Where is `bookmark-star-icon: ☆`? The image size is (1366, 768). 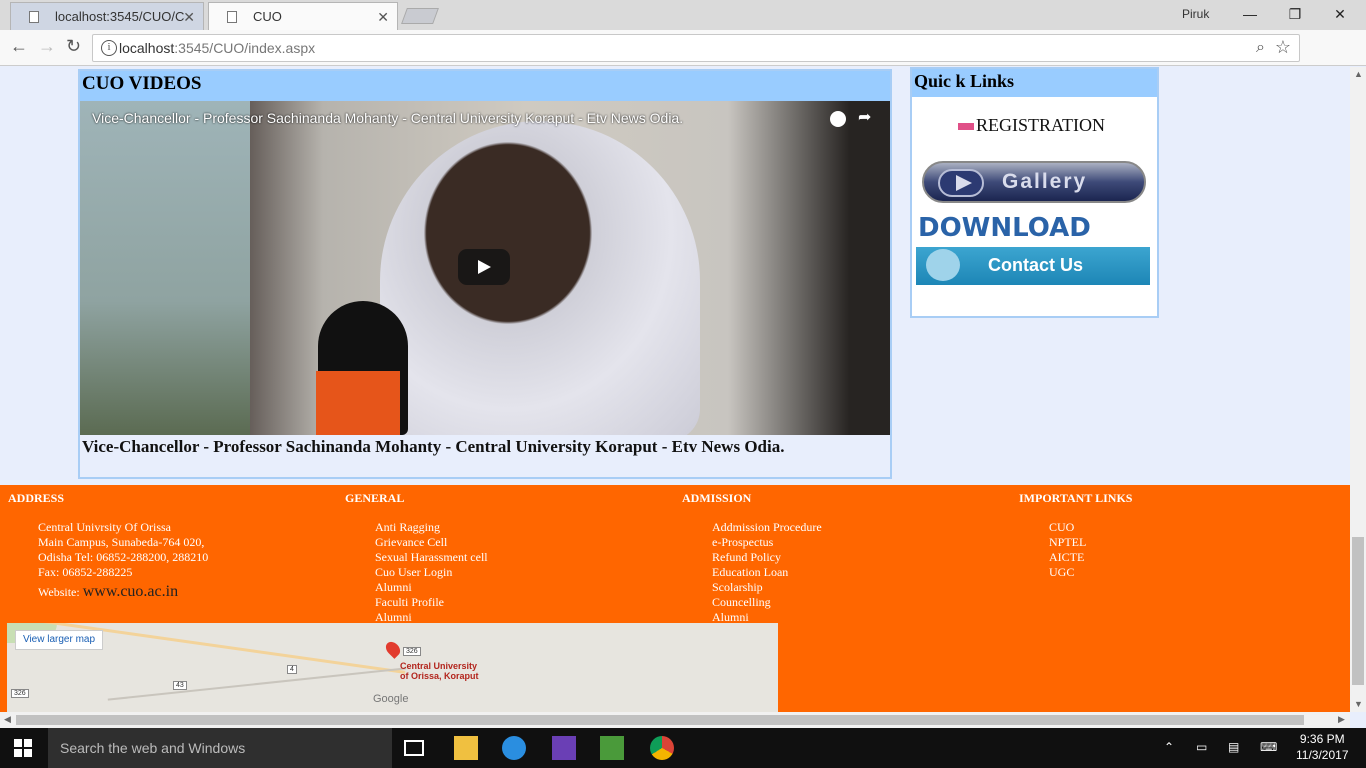
bookmark-star-icon: ☆ is located at coordinates (1283, 47).